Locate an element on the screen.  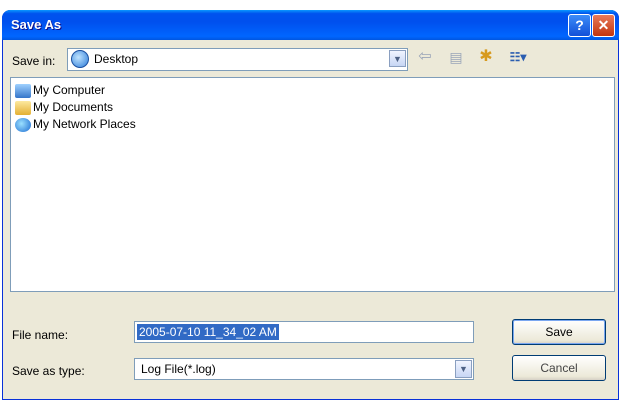
save-as-type-value: Log File(*.log) is located at coordinates (178, 369).